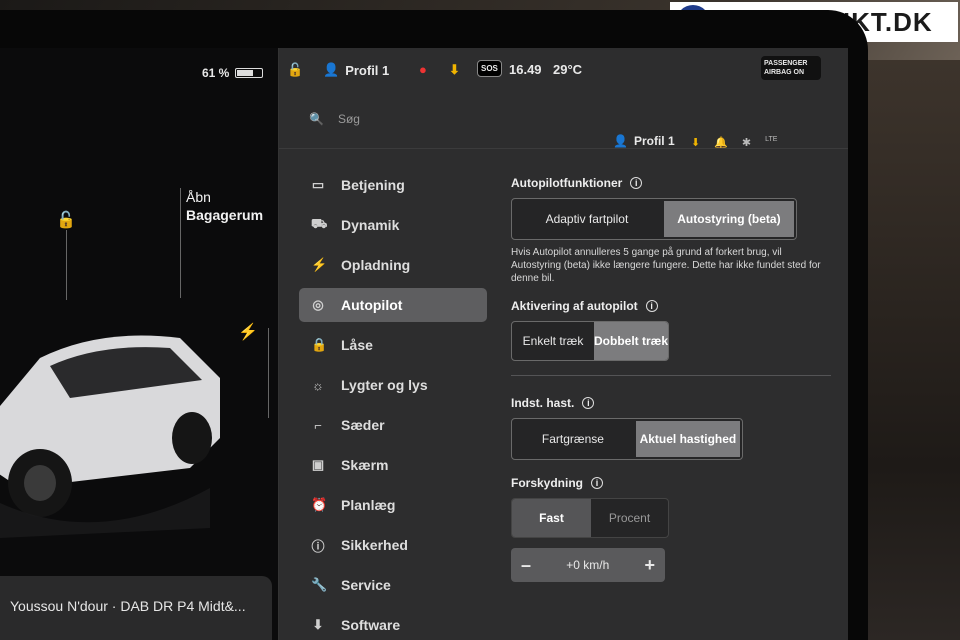  I want to click on menu-label: Opladning, so click(376, 265).